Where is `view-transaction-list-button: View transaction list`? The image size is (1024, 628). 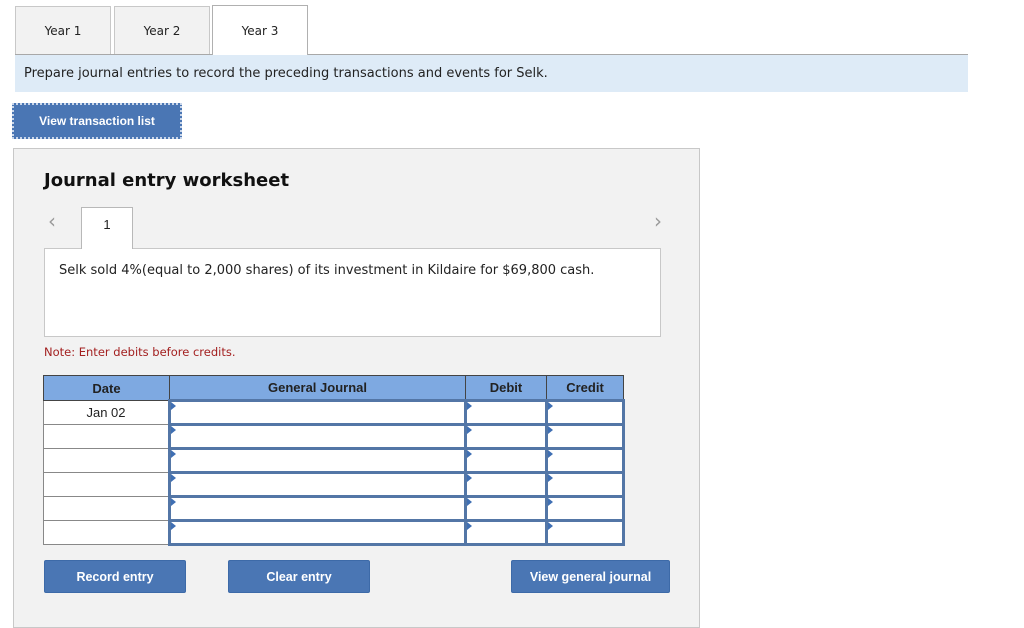
view-transaction-list-button: View transaction list is located at coordinates (97, 121).